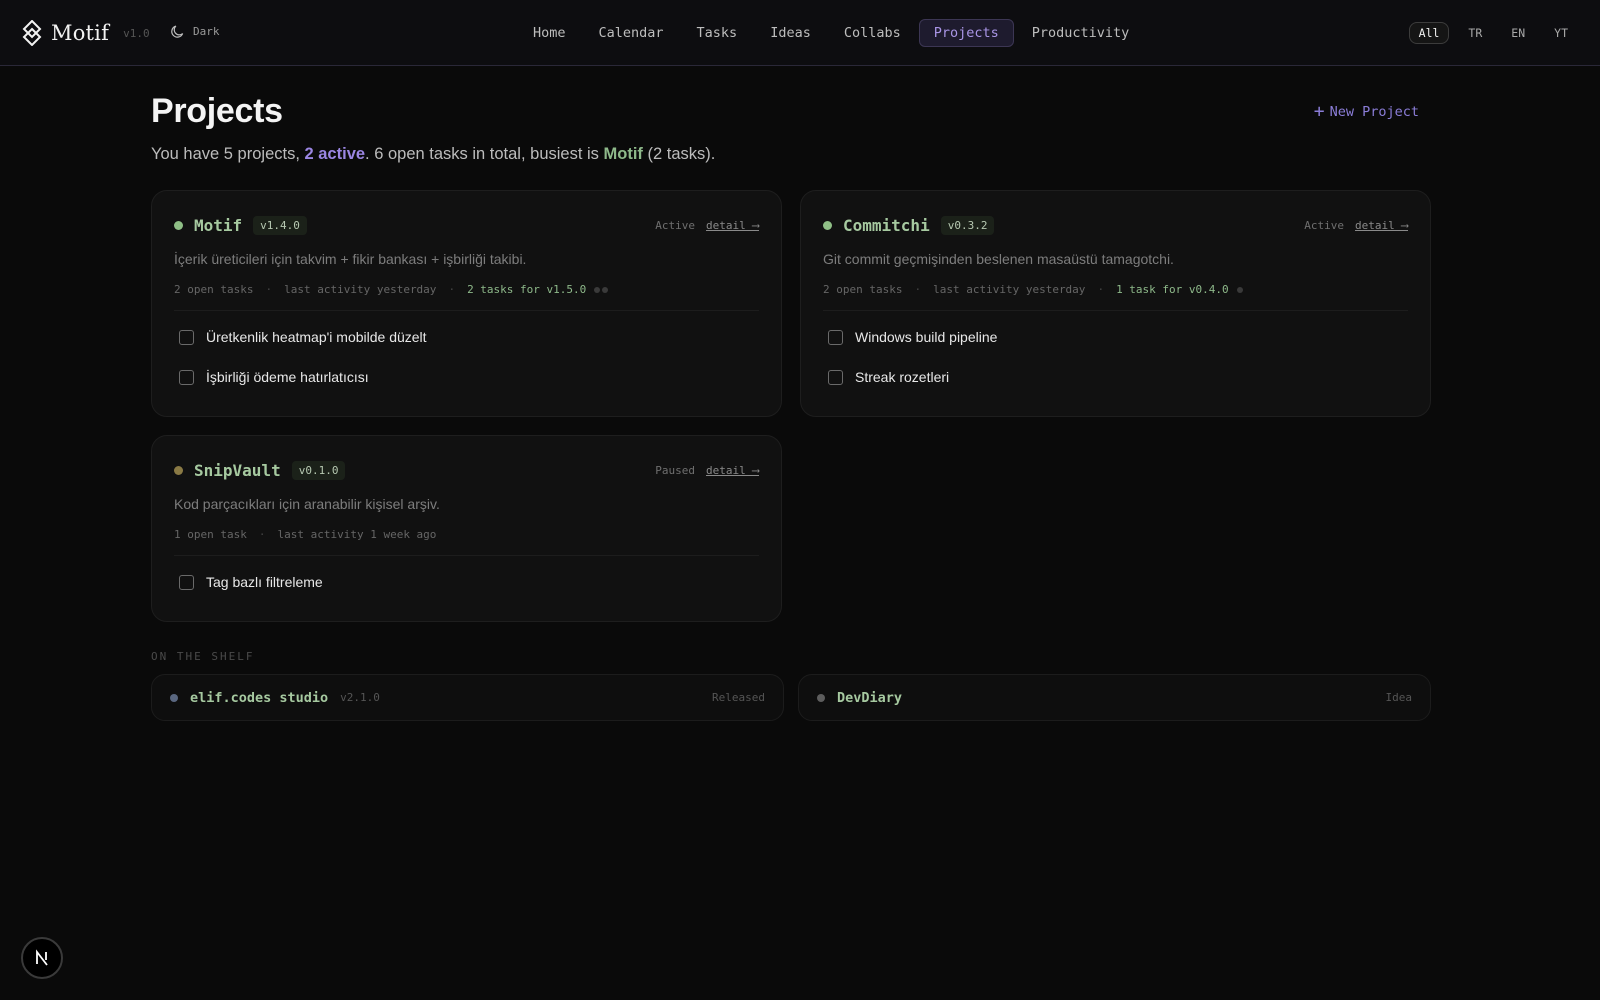 The image size is (1600, 1000). Describe the element at coordinates (32, 33) in the screenshot. I see `motif-logo-icon` at that location.